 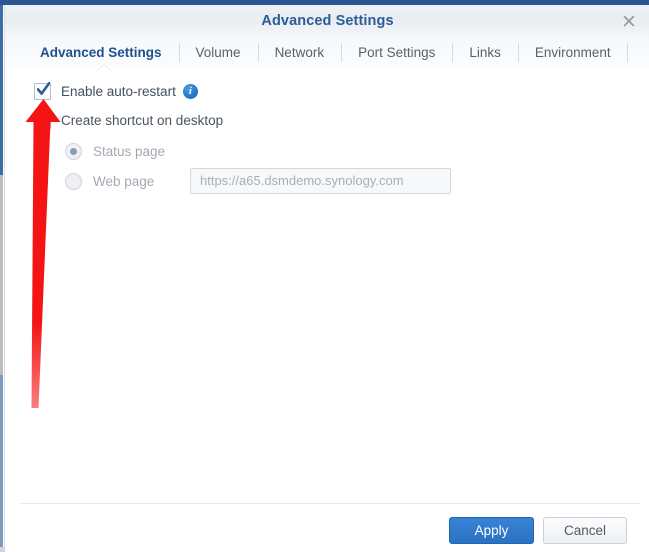 I want to click on tab-label: Volume, so click(x=218, y=52).